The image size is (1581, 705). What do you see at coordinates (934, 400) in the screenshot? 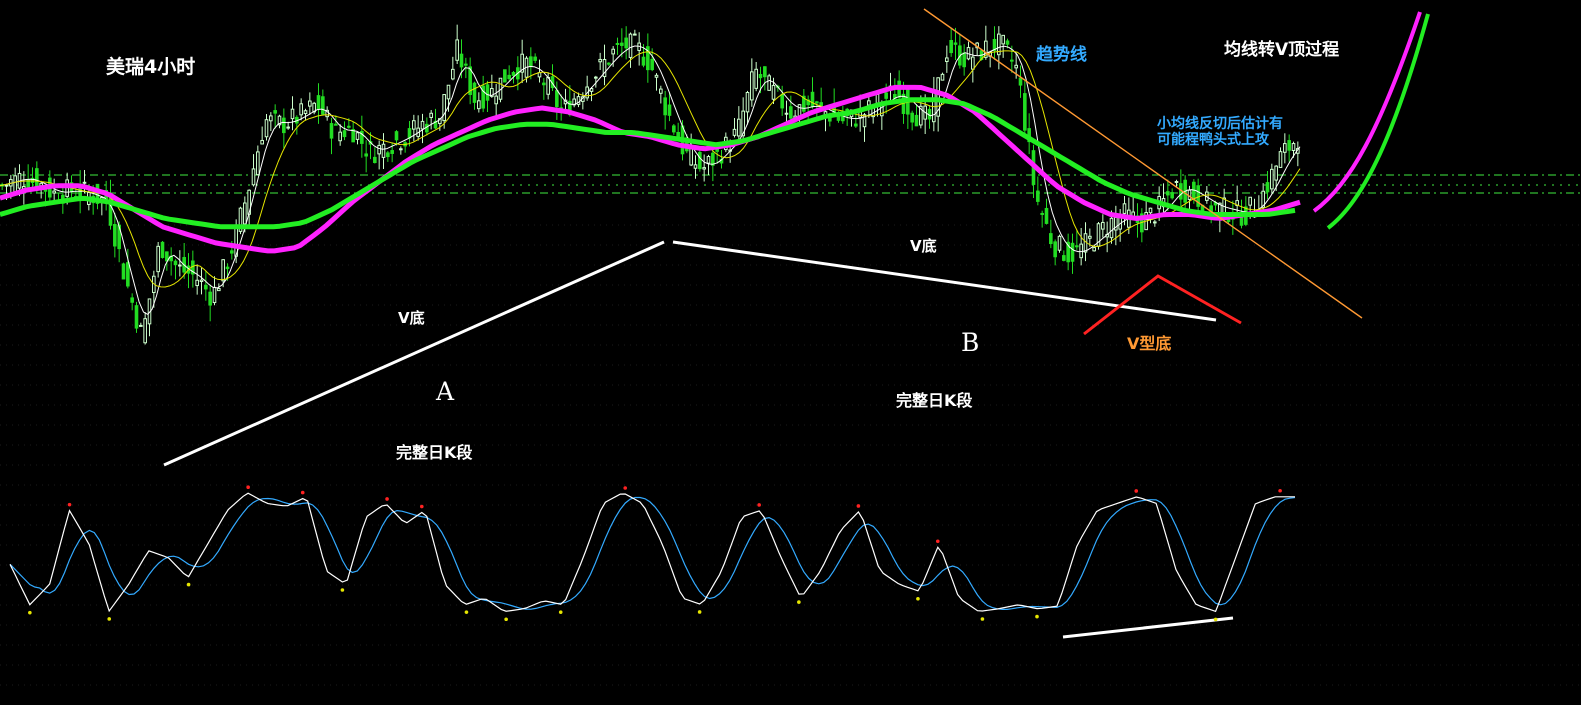
I see `daily-segment-label-2: 完整日K段` at bounding box center [934, 400].